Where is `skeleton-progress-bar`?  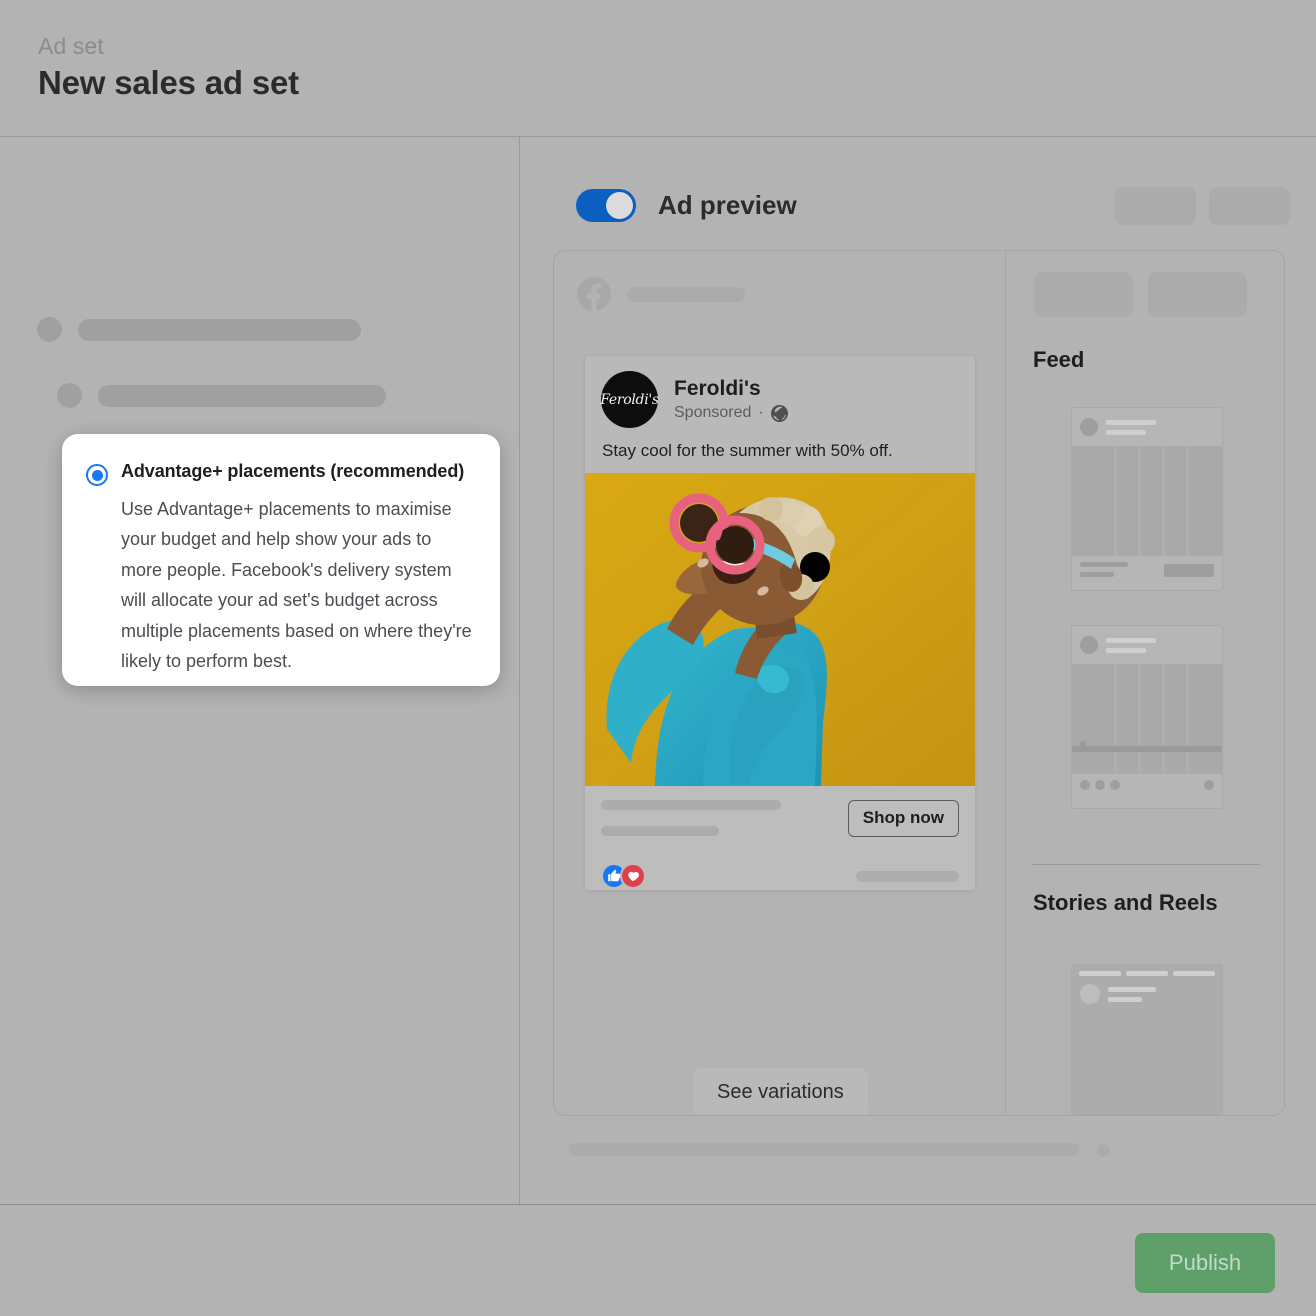 skeleton-progress-bar is located at coordinates (1147, 749).